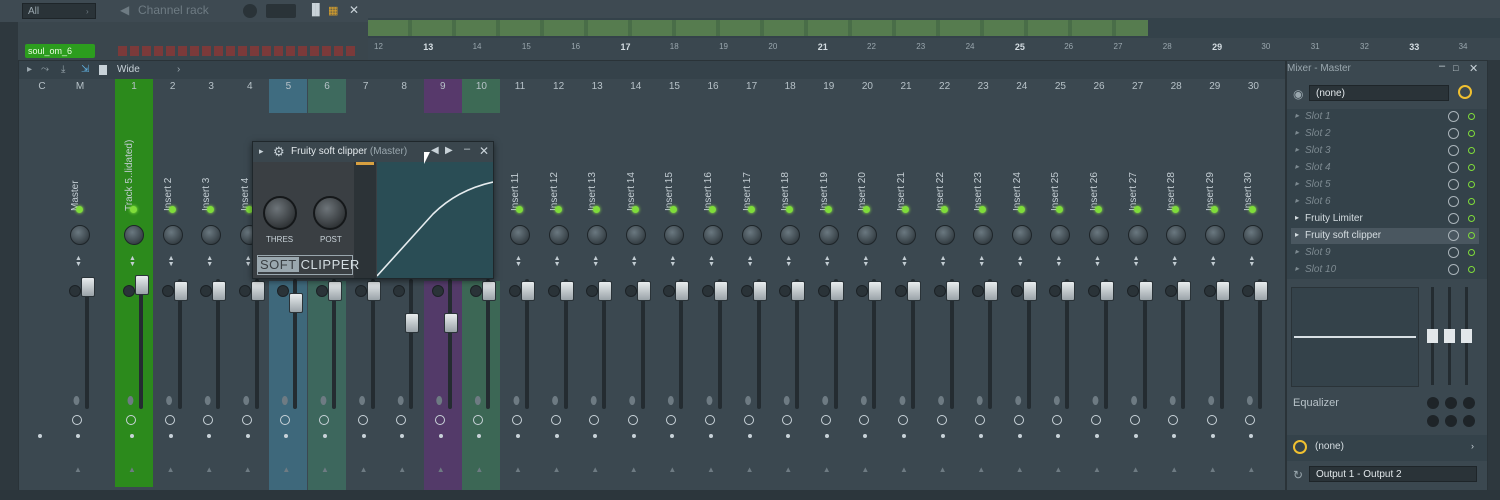 Image resolution: width=1500 pixels, height=500 pixels. I want to click on mixer-strip: 21 Insert 21 ▲ ▼ ⬮ ▲, so click(906, 283).